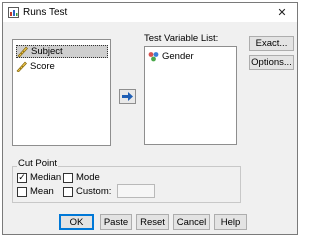 The height and width of the screenshot is (240, 320). I want to click on ok-button: OK, so click(76, 222).